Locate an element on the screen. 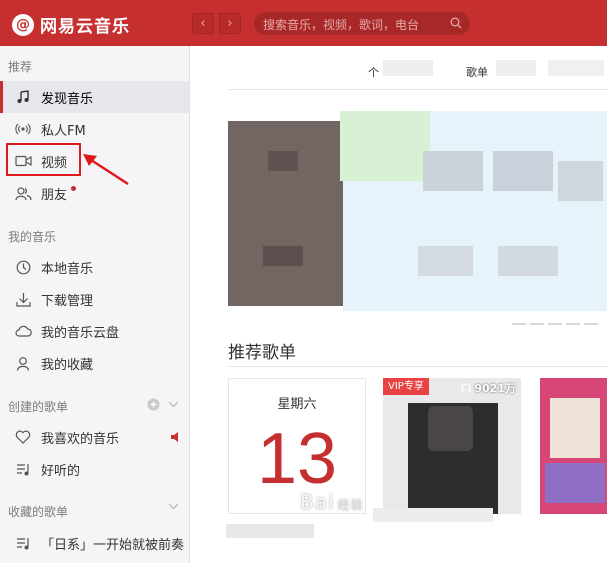  notification-dot is located at coordinates (73, 188).